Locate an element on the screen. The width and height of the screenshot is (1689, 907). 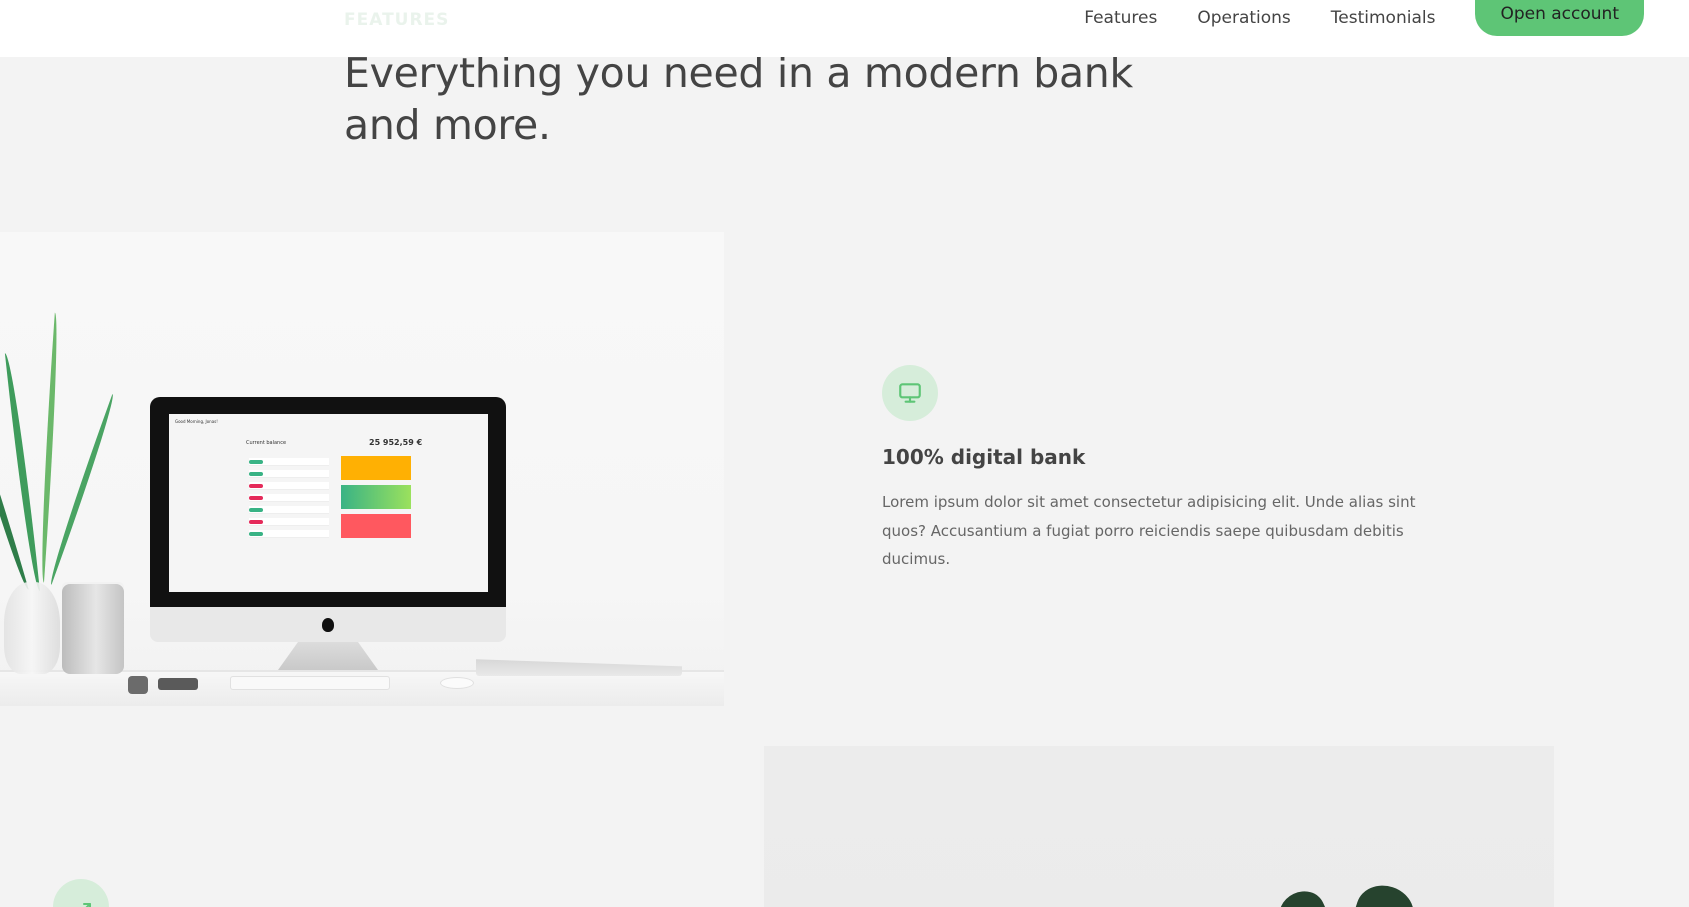
open-account-button: Open account is located at coordinates (1559, 18).